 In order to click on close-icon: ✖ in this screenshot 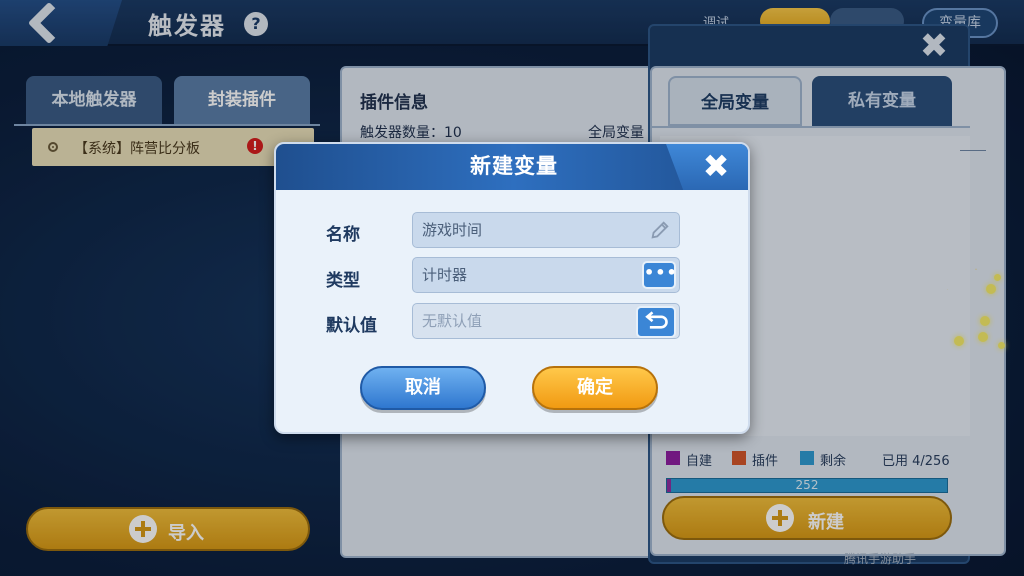, I will do `click(716, 166)`.